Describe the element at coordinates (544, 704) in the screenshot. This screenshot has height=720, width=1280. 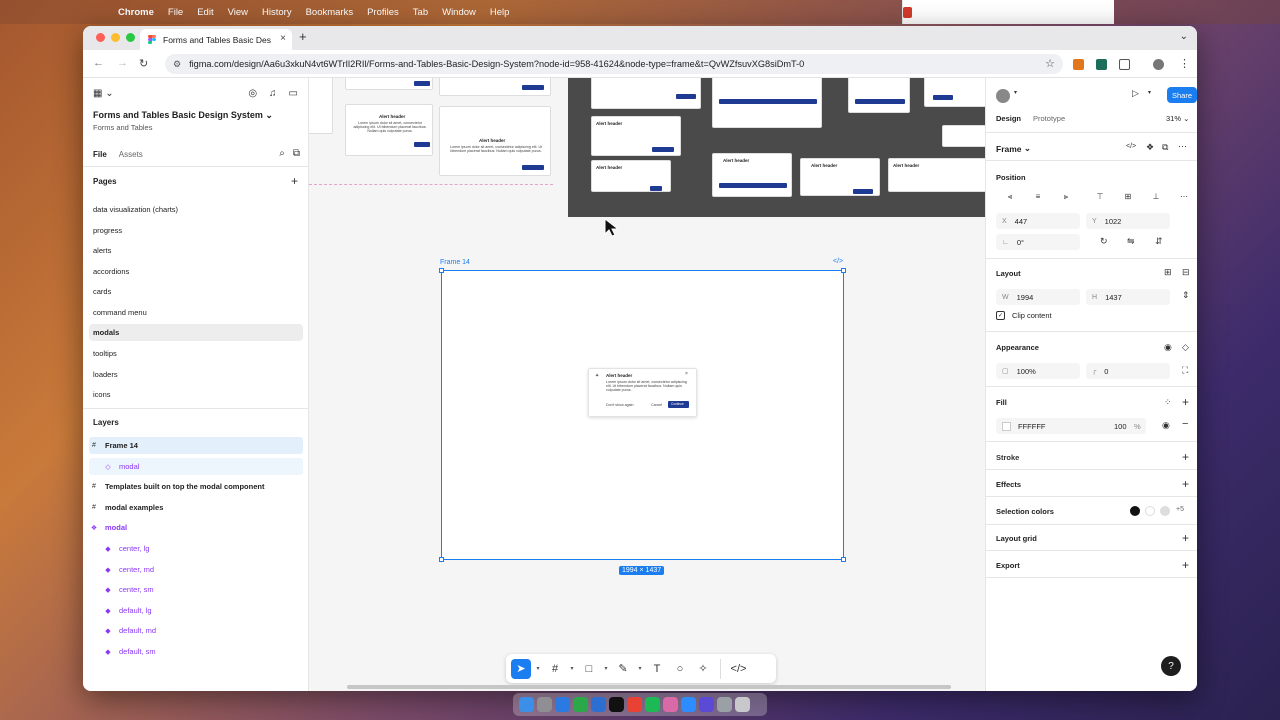
I see `system-settings-icon` at that location.